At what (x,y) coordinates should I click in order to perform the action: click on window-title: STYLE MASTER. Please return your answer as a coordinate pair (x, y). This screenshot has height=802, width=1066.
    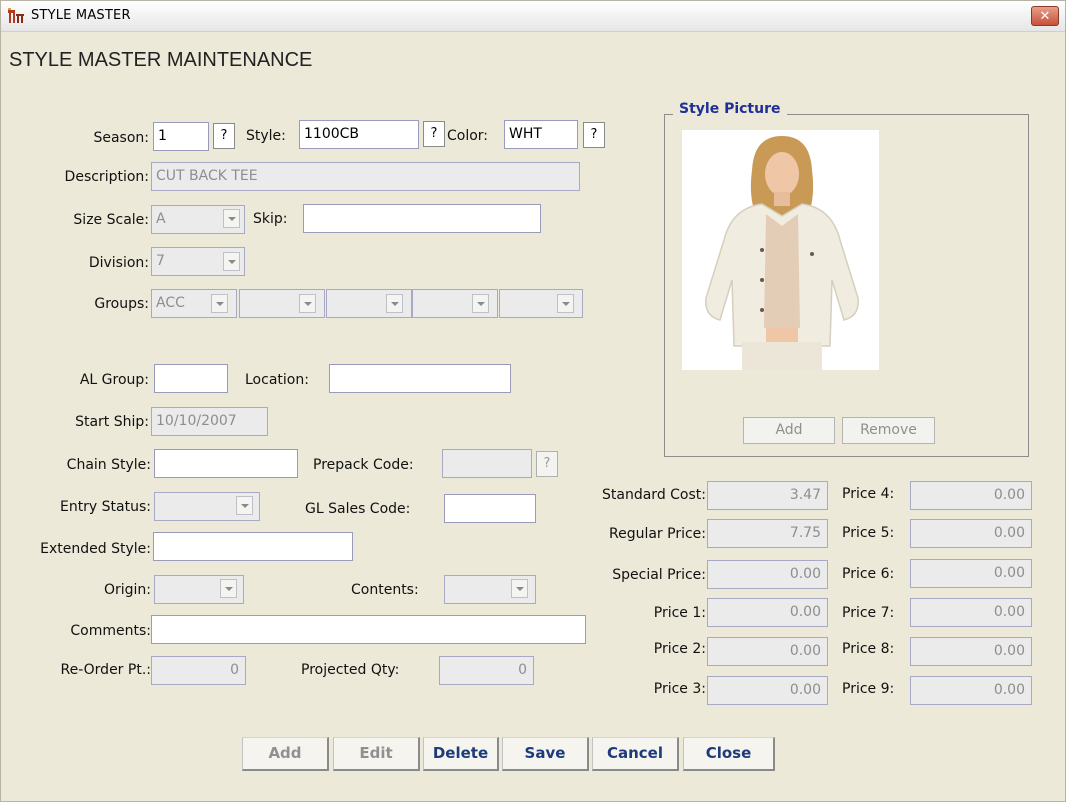
    Looking at the image, I should click on (81, 15).